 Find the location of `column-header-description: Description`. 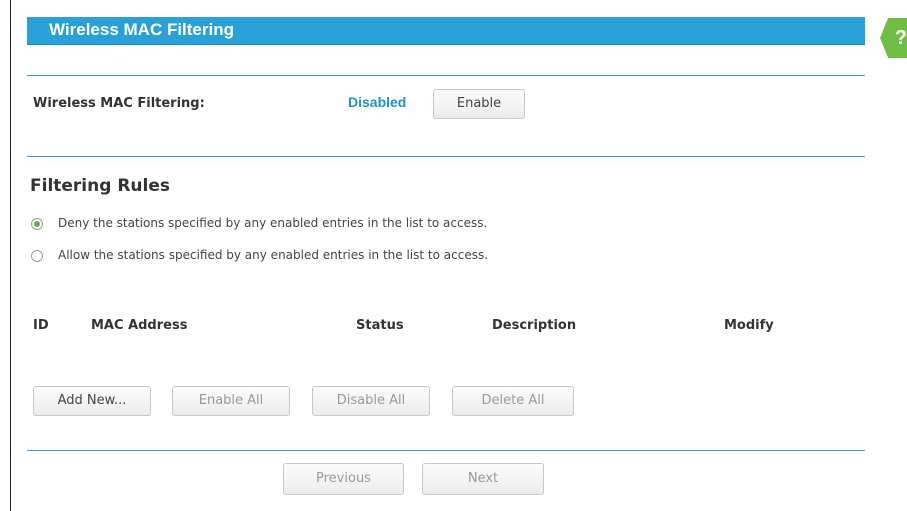

column-header-description: Description is located at coordinates (534, 325).